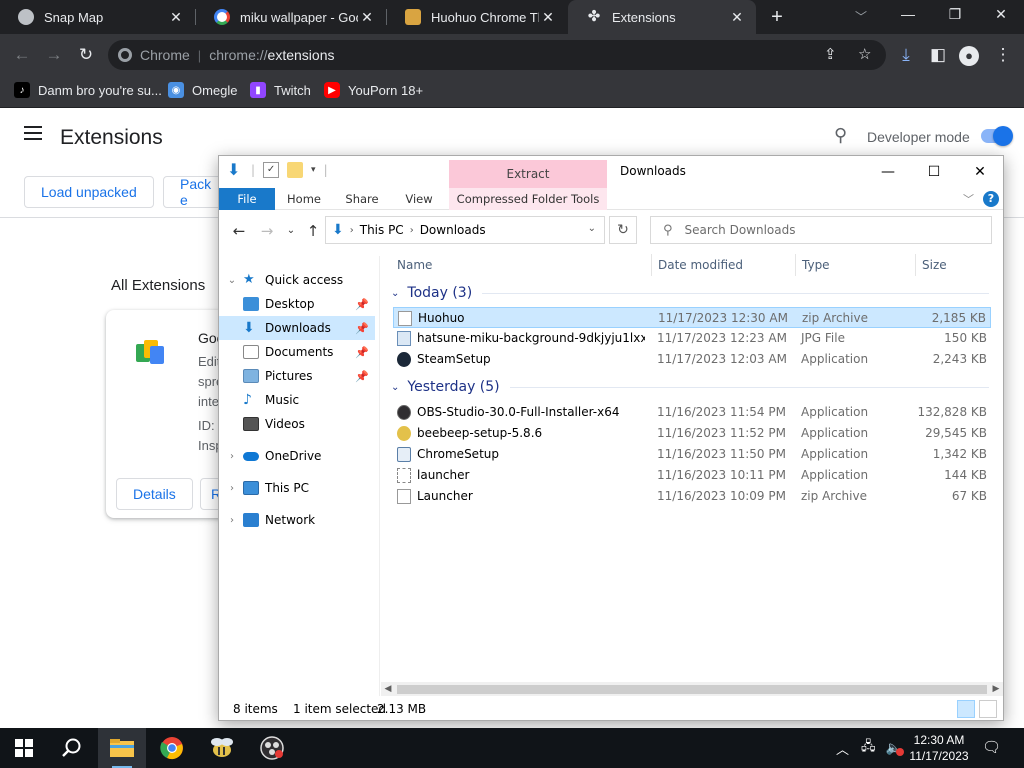  What do you see at coordinates (821, 230) in the screenshot?
I see `search-input: ⚲ Search Downloads` at bounding box center [821, 230].